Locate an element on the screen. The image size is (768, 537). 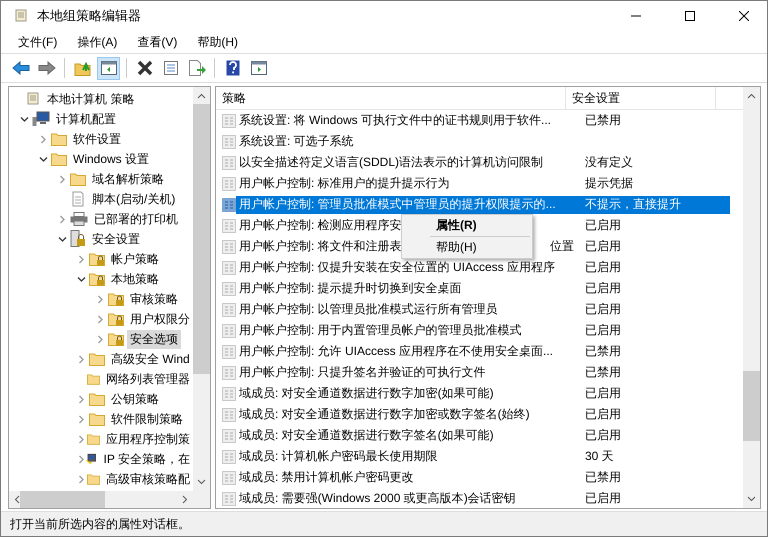
tree-item: 网络列表管理器 is located at coordinates (148, 379).